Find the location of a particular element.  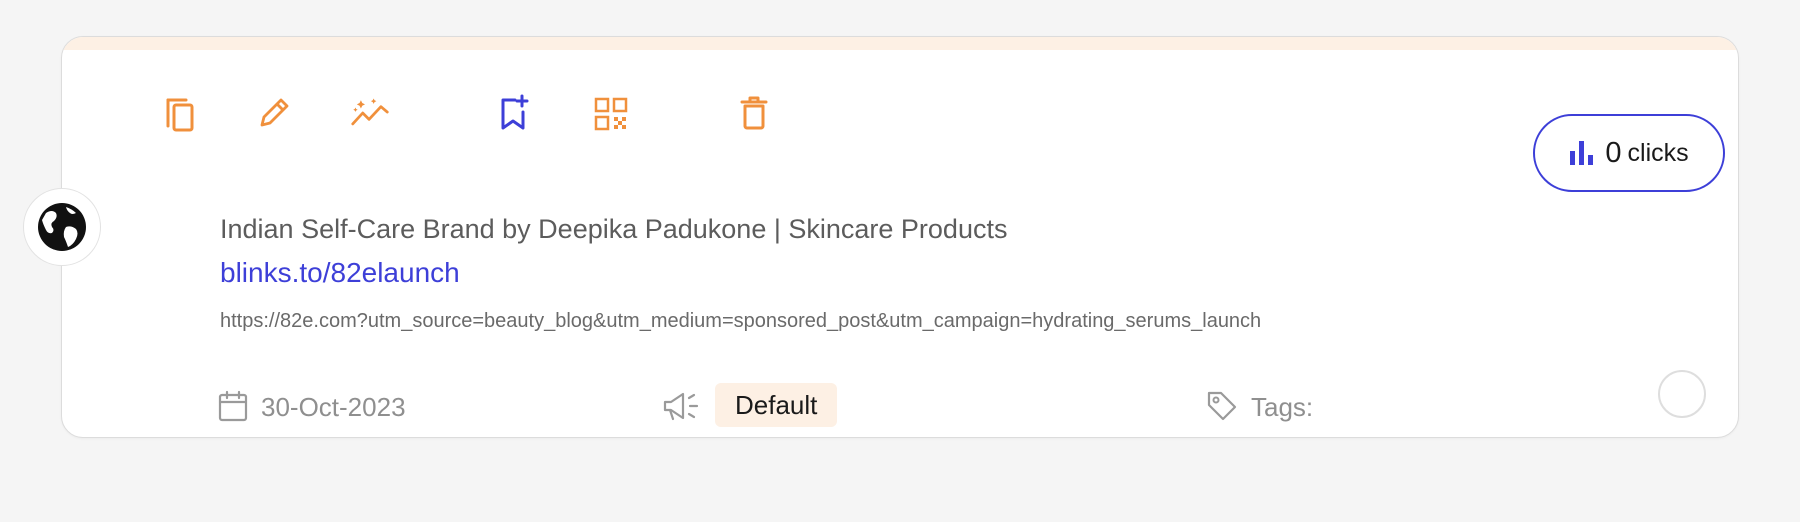

bookmark-button is located at coordinates (514, 113).